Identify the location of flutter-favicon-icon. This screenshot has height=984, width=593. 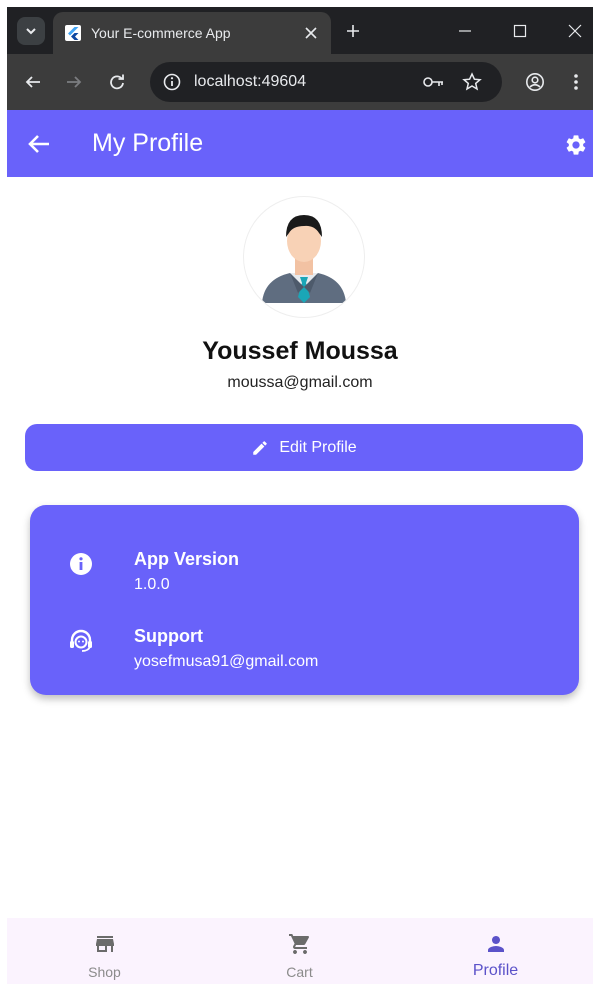
(73, 33).